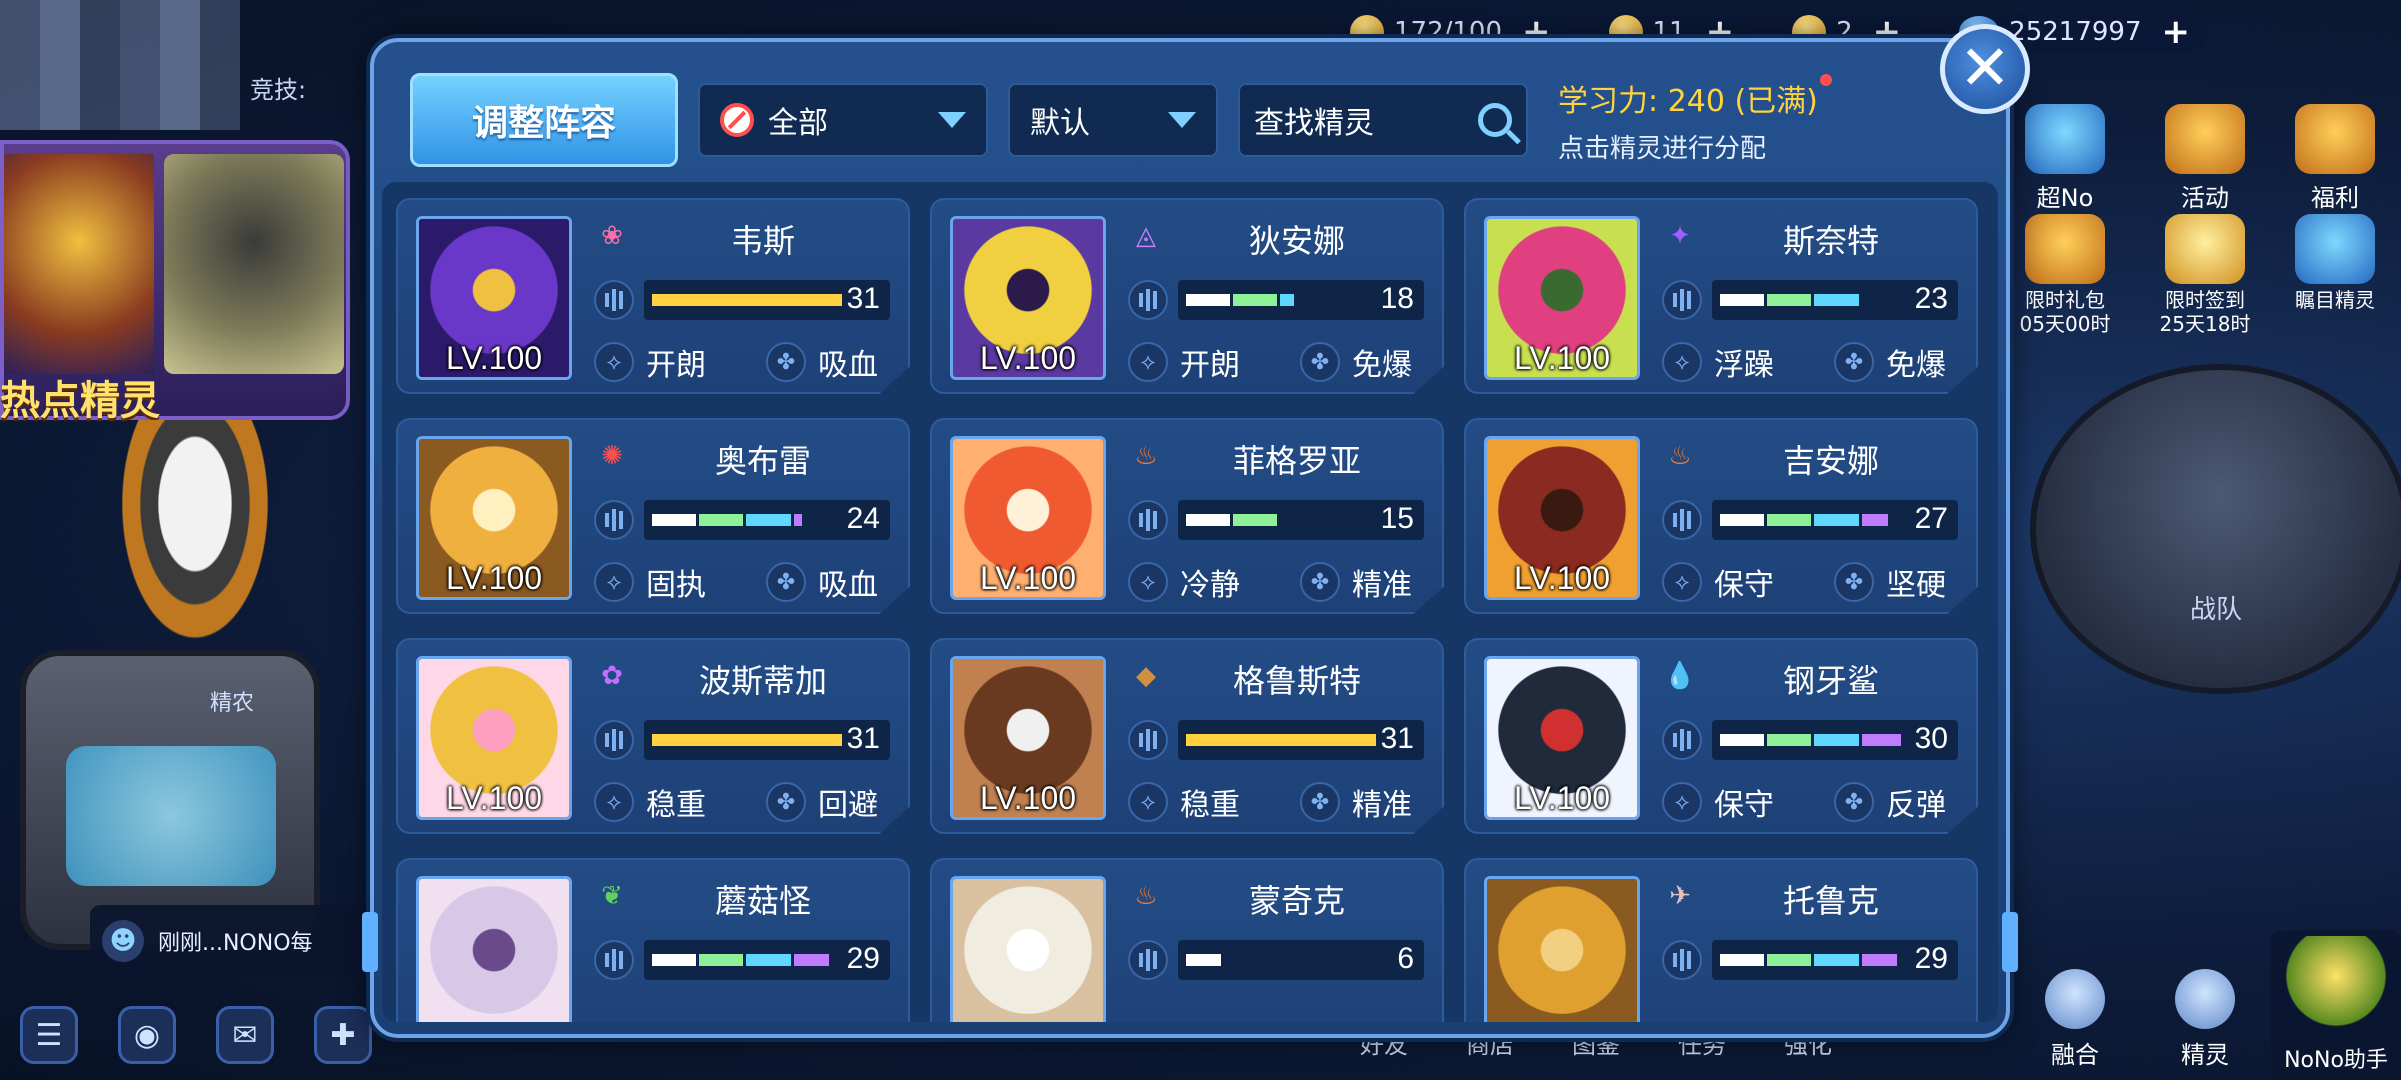 The height and width of the screenshot is (1080, 2401). I want to click on learning-value: 27, so click(1931, 518).